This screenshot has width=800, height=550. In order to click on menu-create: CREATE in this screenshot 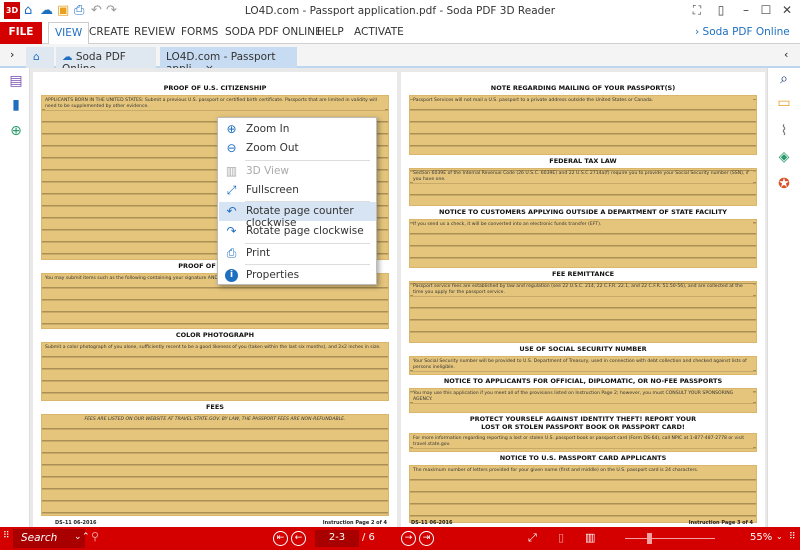, I will do `click(109, 32)`.